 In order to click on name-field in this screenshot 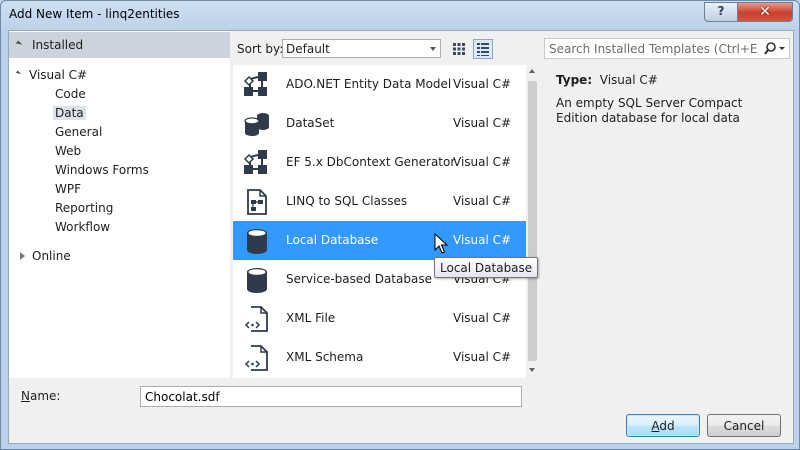, I will do `click(331, 396)`.